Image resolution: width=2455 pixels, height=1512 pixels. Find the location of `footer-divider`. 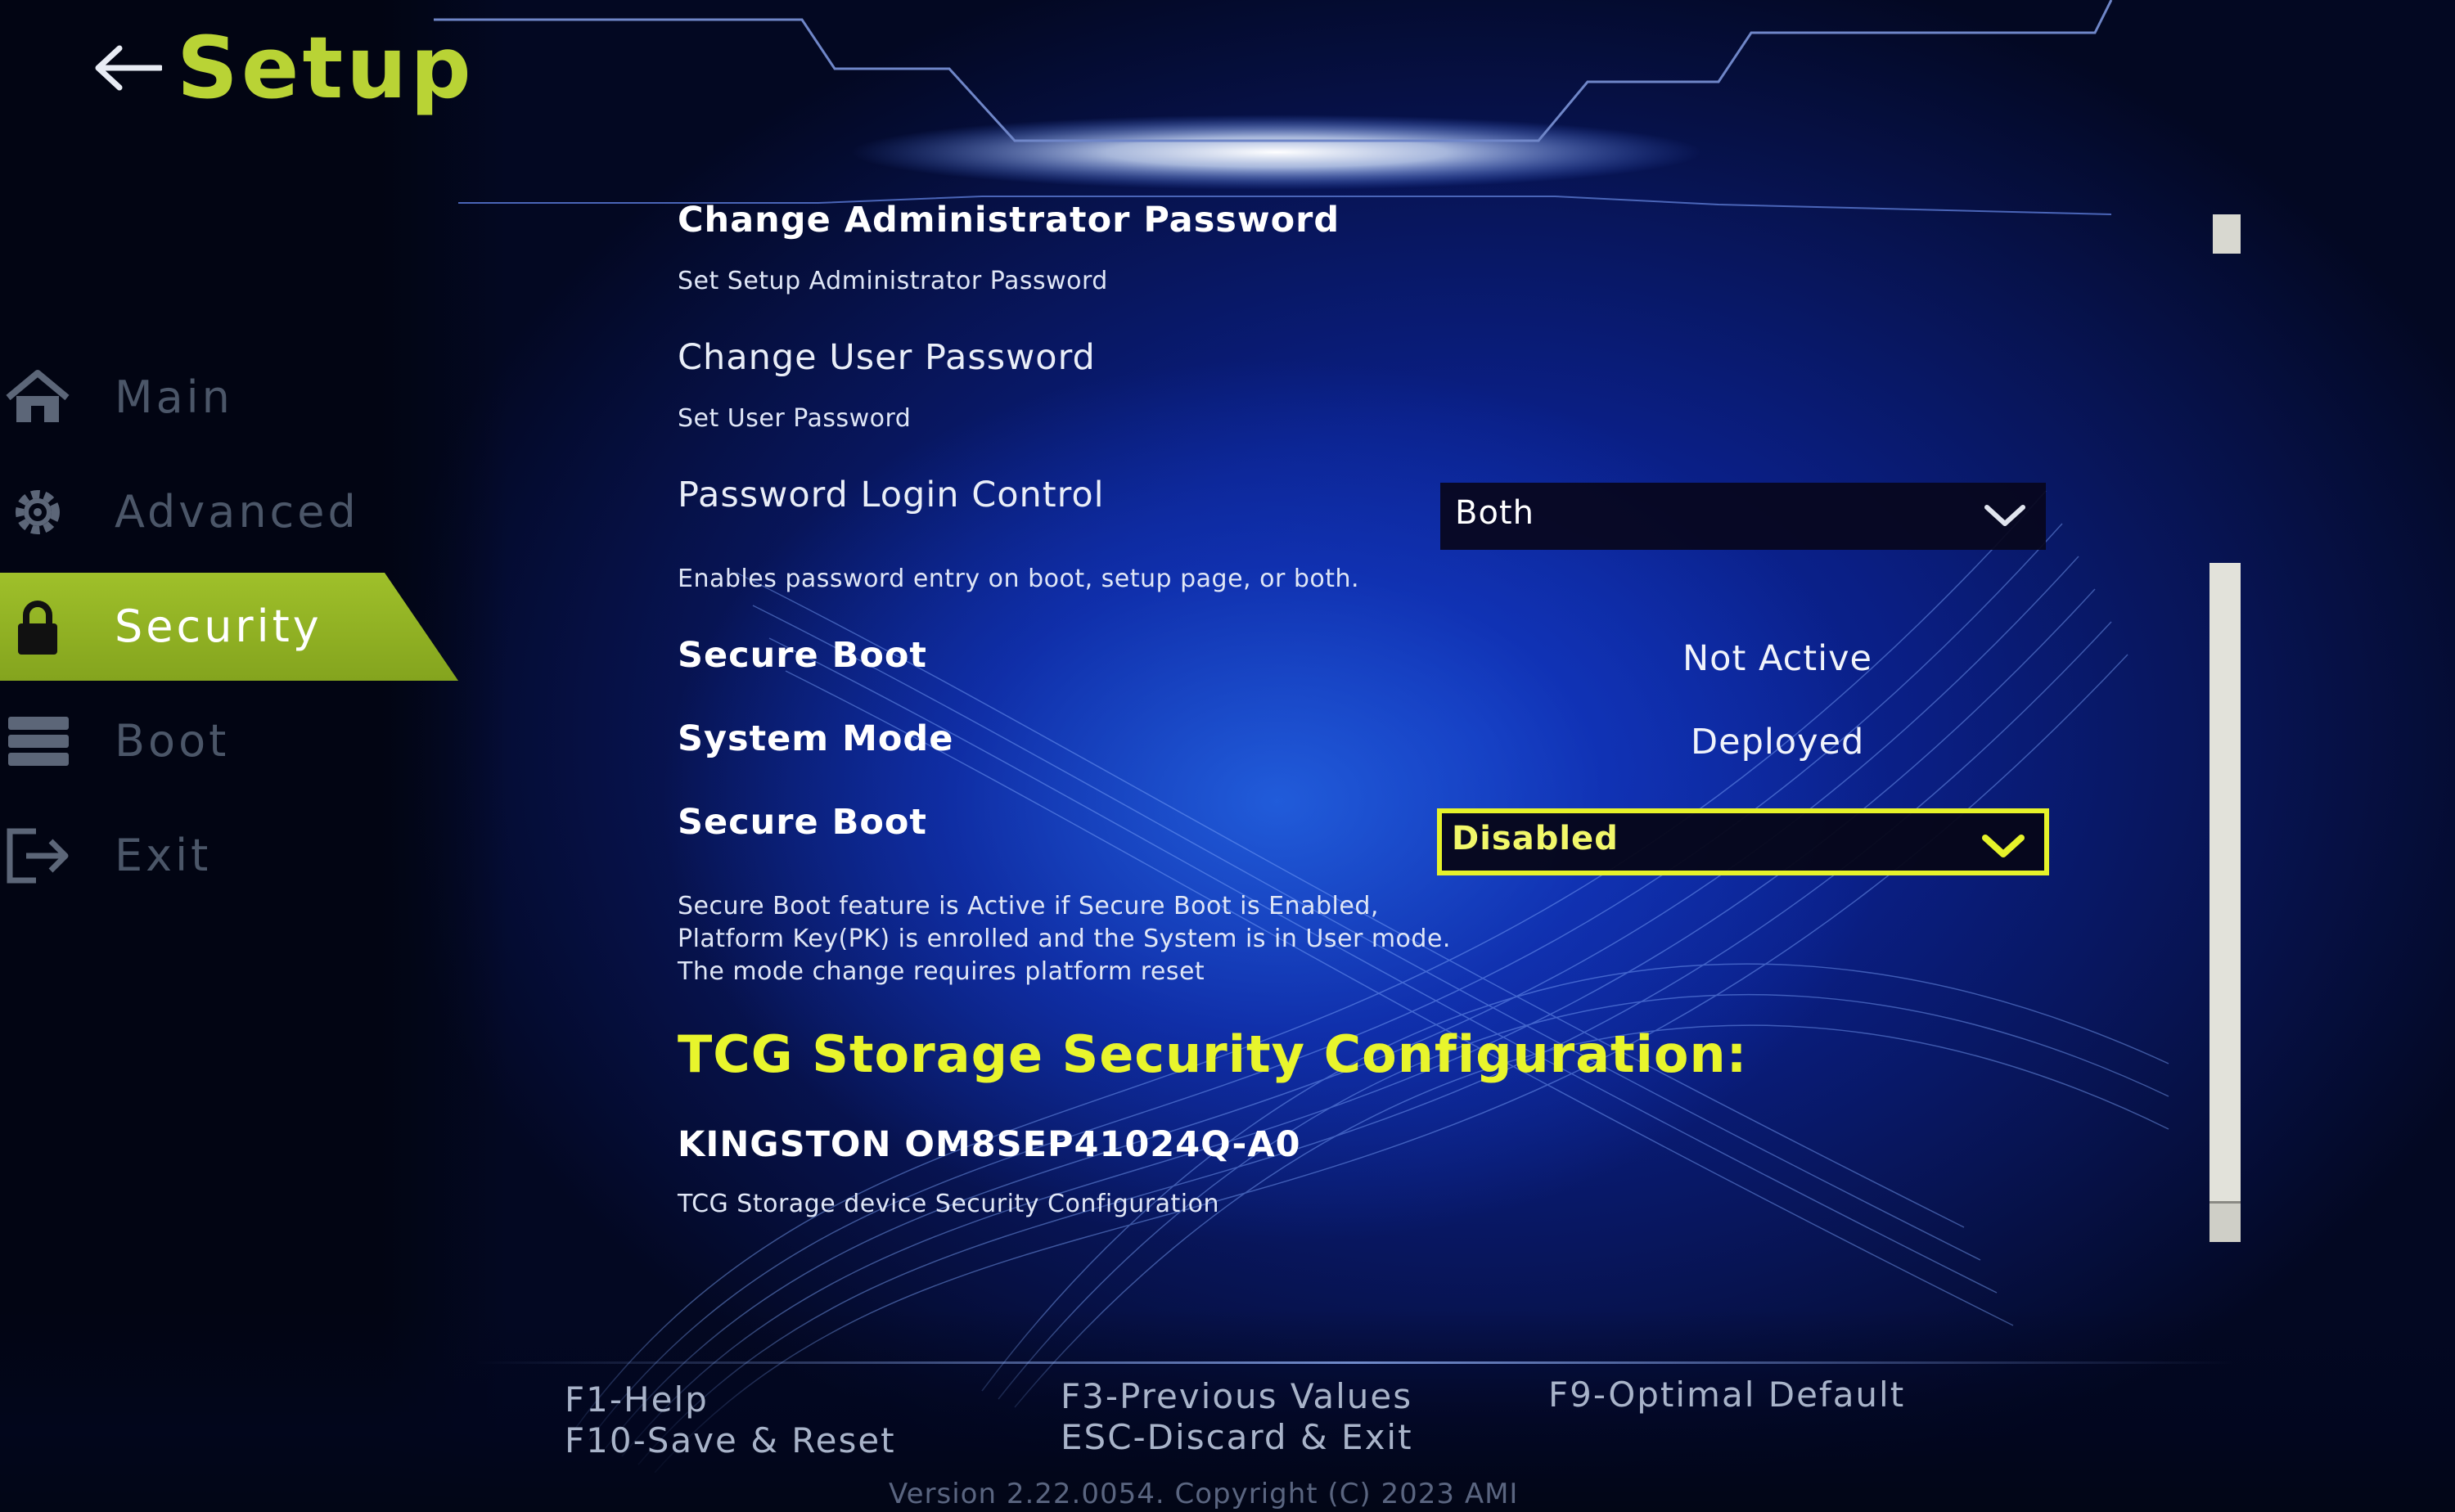

footer-divider is located at coordinates (1355, 1363).